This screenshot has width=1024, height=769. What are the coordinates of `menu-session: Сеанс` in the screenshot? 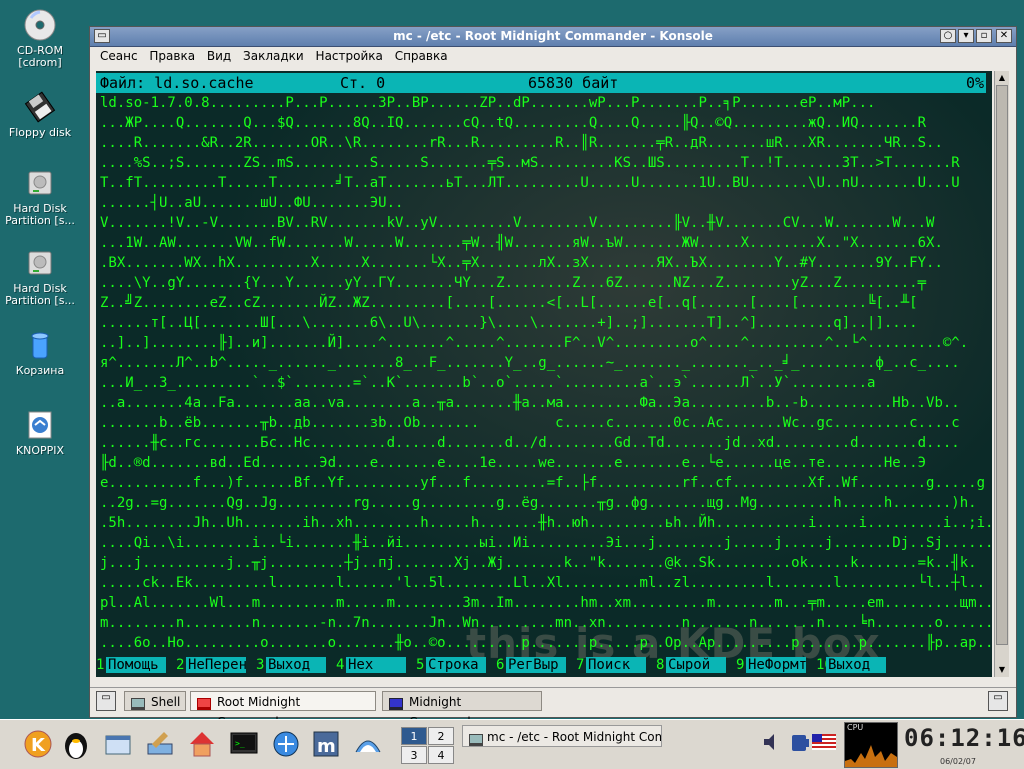 It's located at (119, 56).